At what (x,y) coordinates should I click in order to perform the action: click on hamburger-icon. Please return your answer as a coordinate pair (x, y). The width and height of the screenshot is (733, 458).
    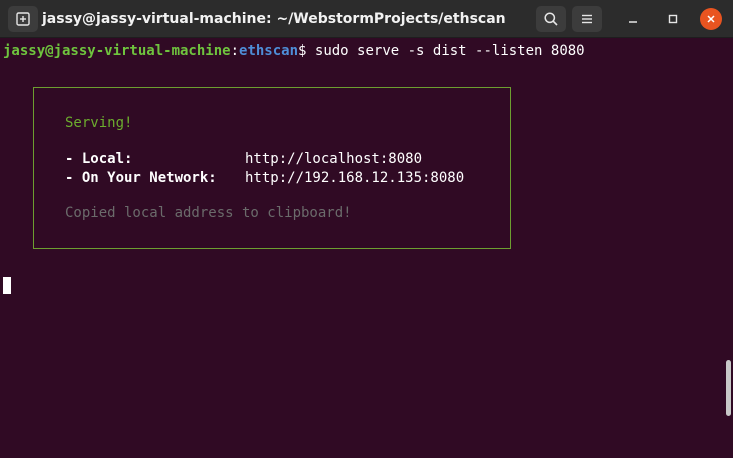
    Looking at the image, I should click on (587, 19).